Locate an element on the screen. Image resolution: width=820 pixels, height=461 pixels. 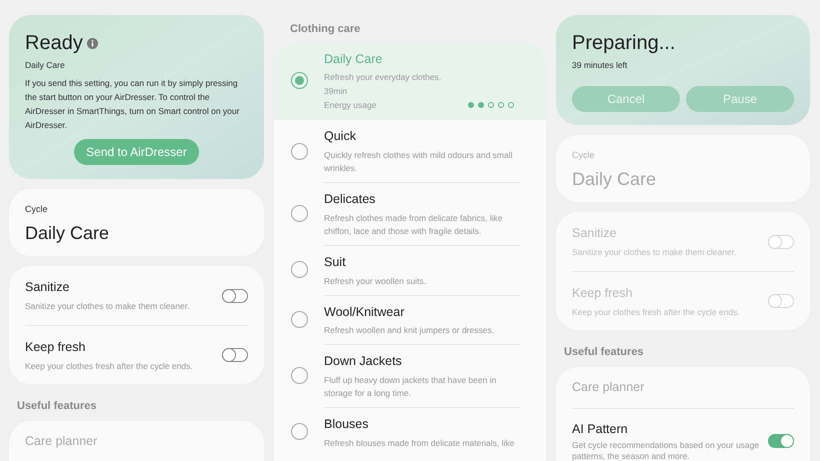
cycle-option: Wool/Knitwear Refresh woollen and knit jumpers or dresses. is located at coordinates (410, 319).